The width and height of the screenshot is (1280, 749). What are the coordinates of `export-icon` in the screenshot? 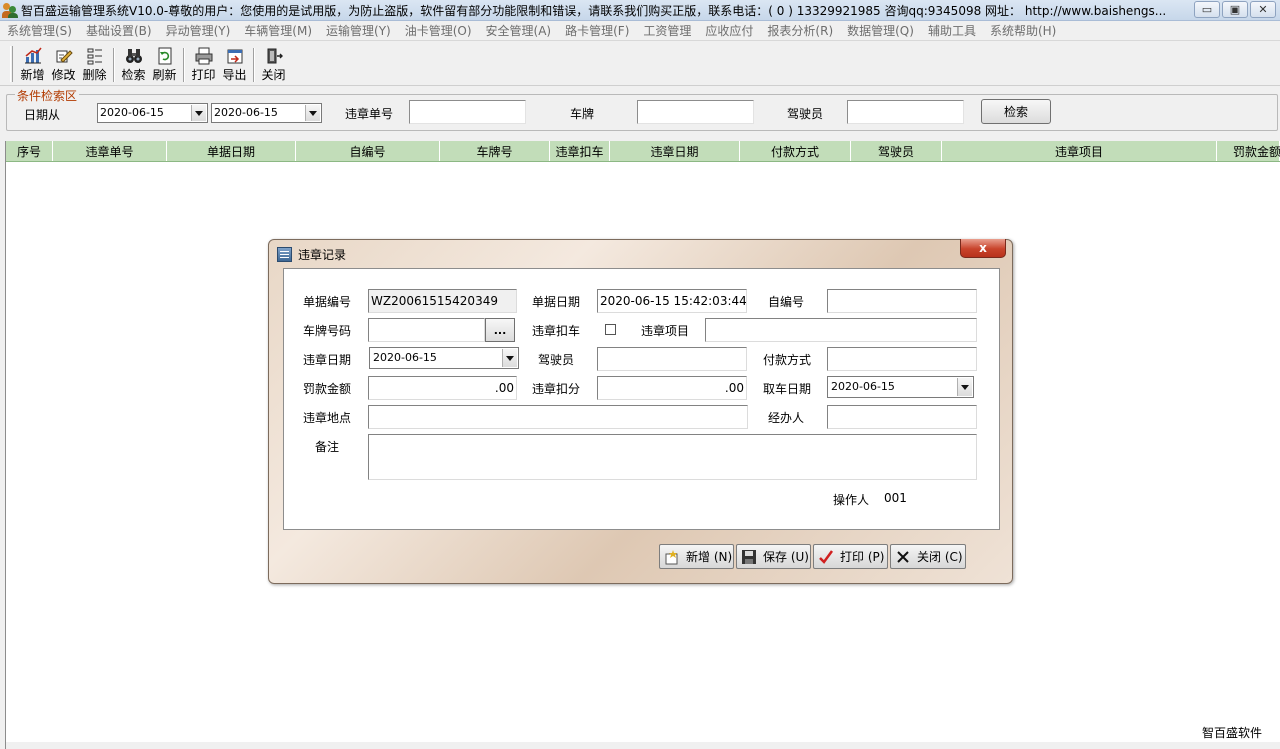 It's located at (234, 56).